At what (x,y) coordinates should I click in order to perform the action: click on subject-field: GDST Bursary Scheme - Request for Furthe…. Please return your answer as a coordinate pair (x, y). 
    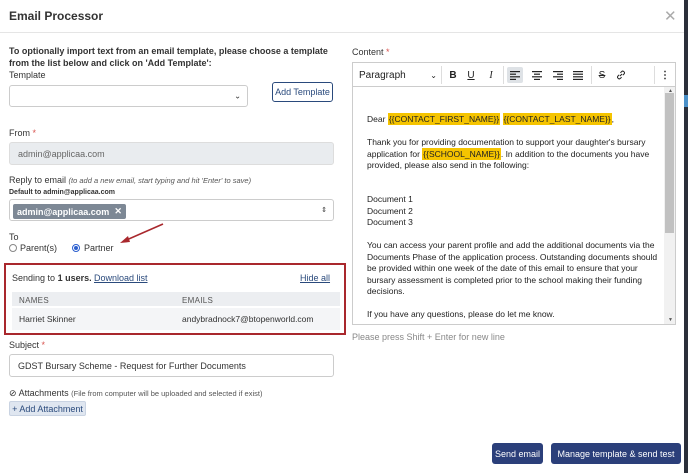
    Looking at the image, I should click on (171, 365).